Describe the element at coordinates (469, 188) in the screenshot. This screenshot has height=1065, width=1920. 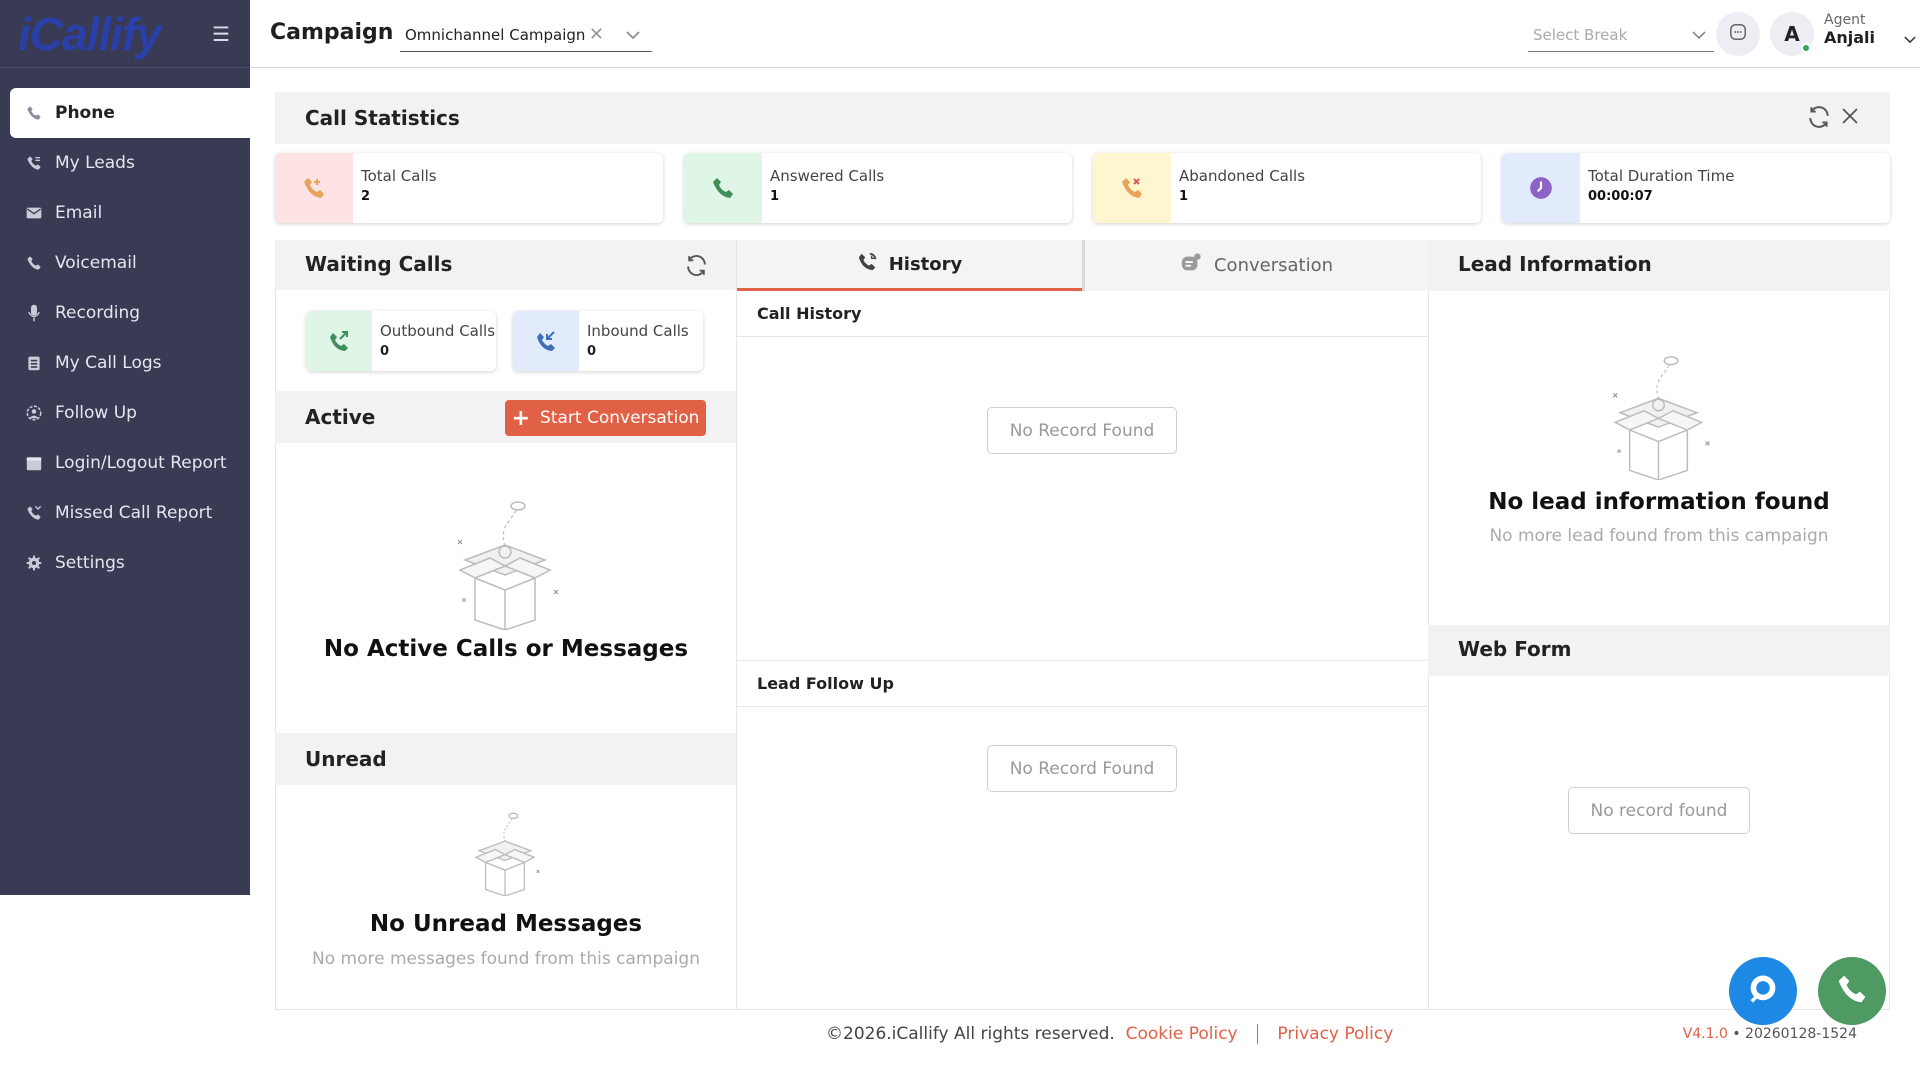
I see `total-calls-card: Total Calls 2` at that location.